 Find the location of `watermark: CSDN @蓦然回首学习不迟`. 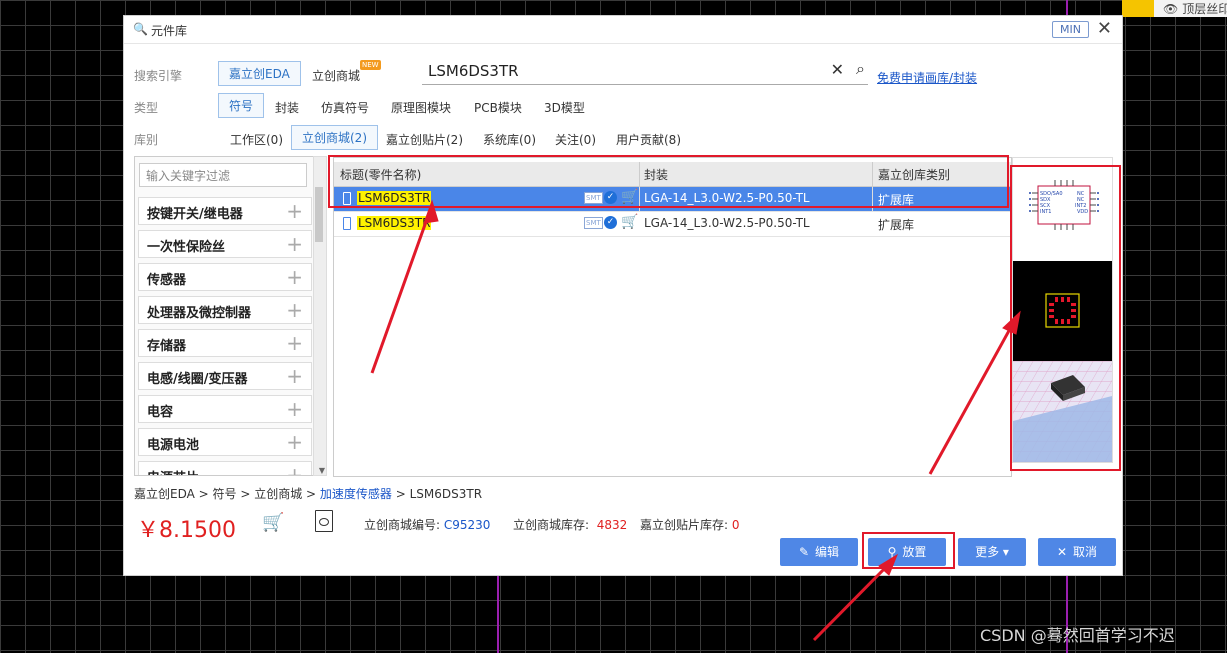

watermark: CSDN @蓦然回首学习不迟 is located at coordinates (1077, 635).